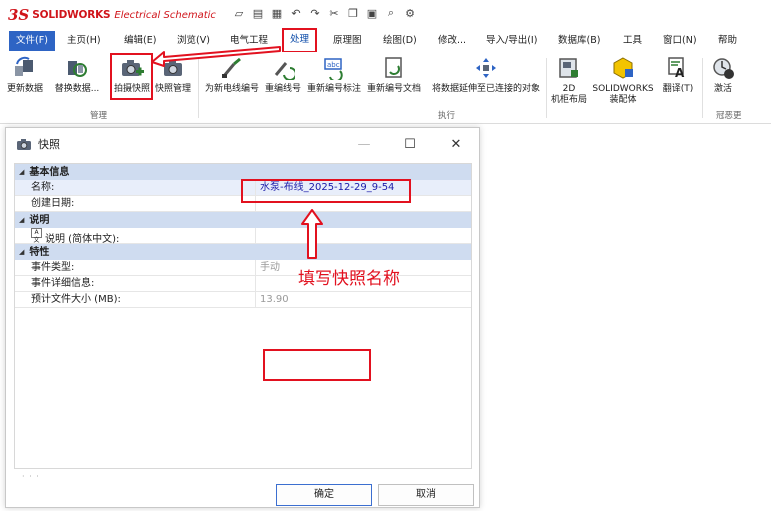 The width and height of the screenshot is (771, 511). Describe the element at coordinates (165, 15) in the screenshot. I see `app-subtitle: Electrical Schematic` at that location.